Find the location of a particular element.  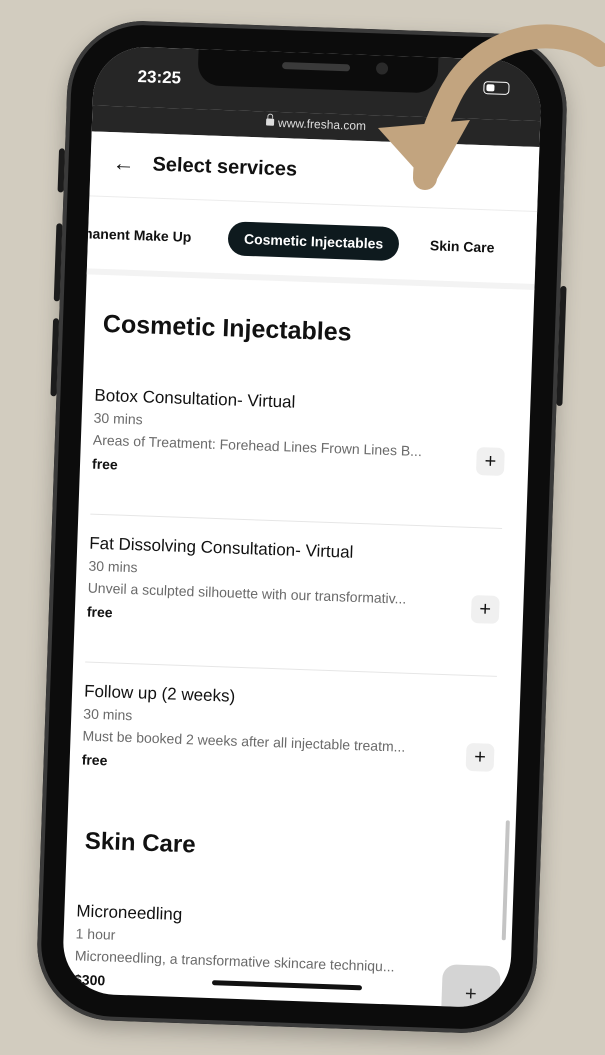

battery-icon is located at coordinates (496, 88).